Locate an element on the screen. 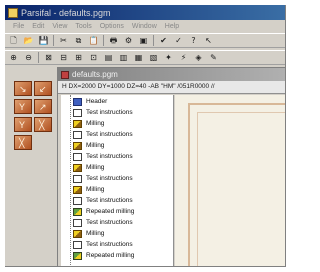 The height and width of the screenshot is (272, 320). wood-tool-icon: ↙ is located at coordinates (43, 88).